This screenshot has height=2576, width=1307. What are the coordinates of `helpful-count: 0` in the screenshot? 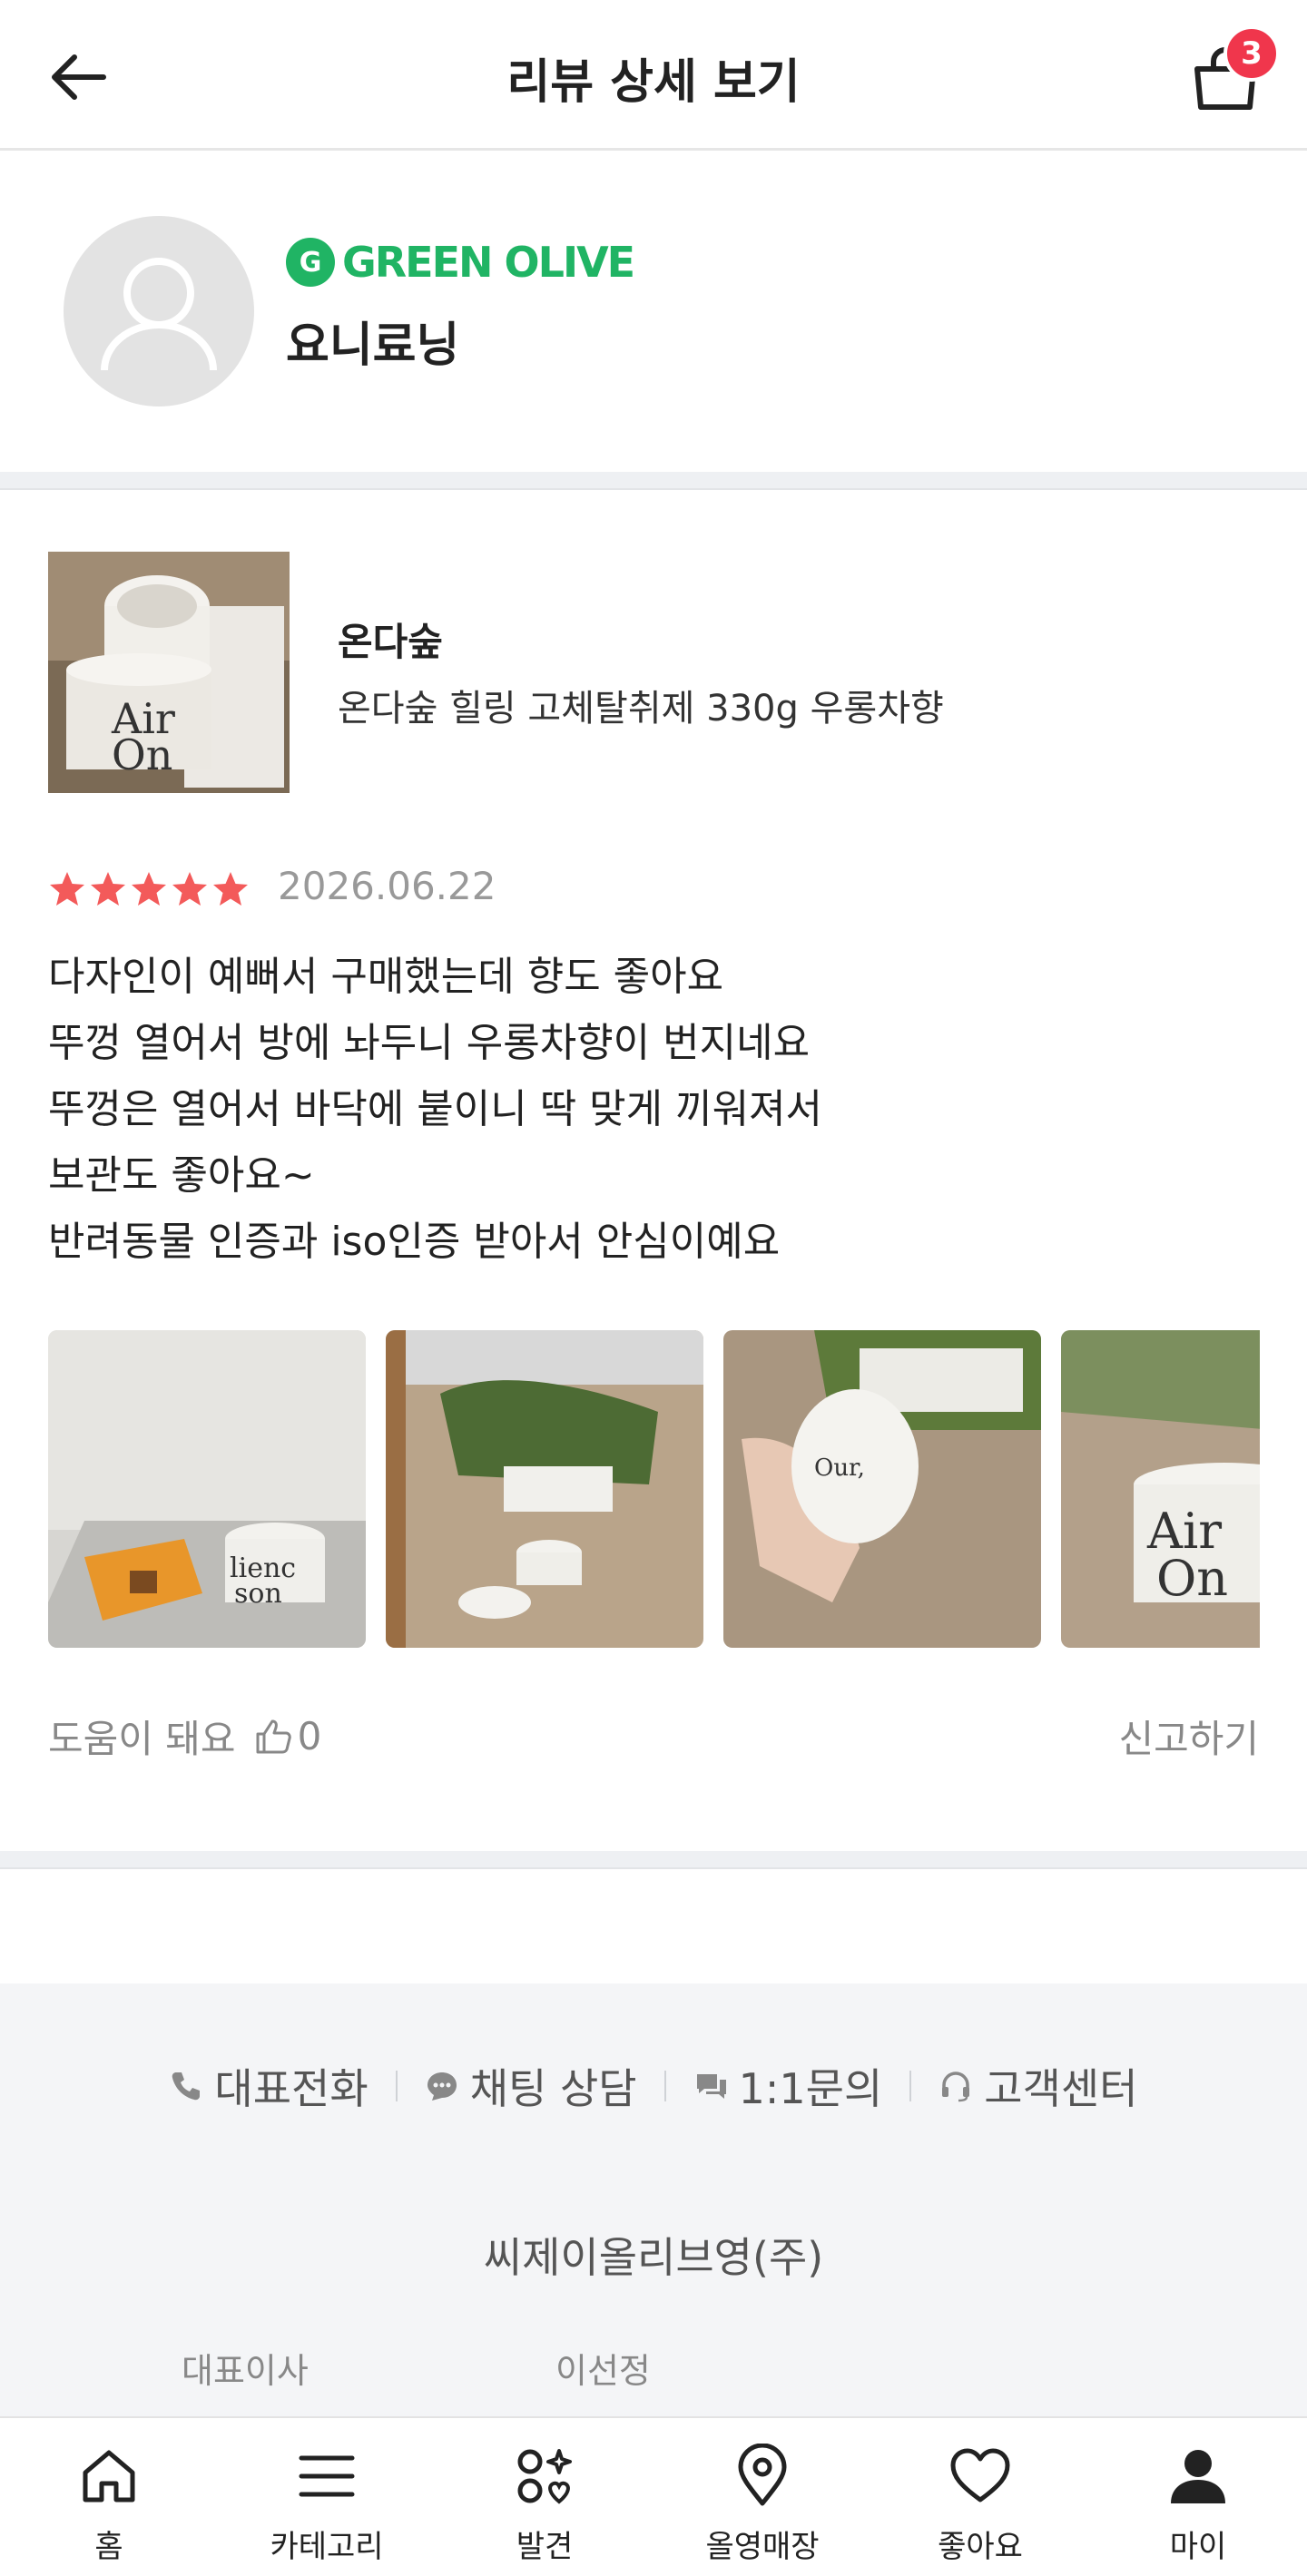 It's located at (309, 1736).